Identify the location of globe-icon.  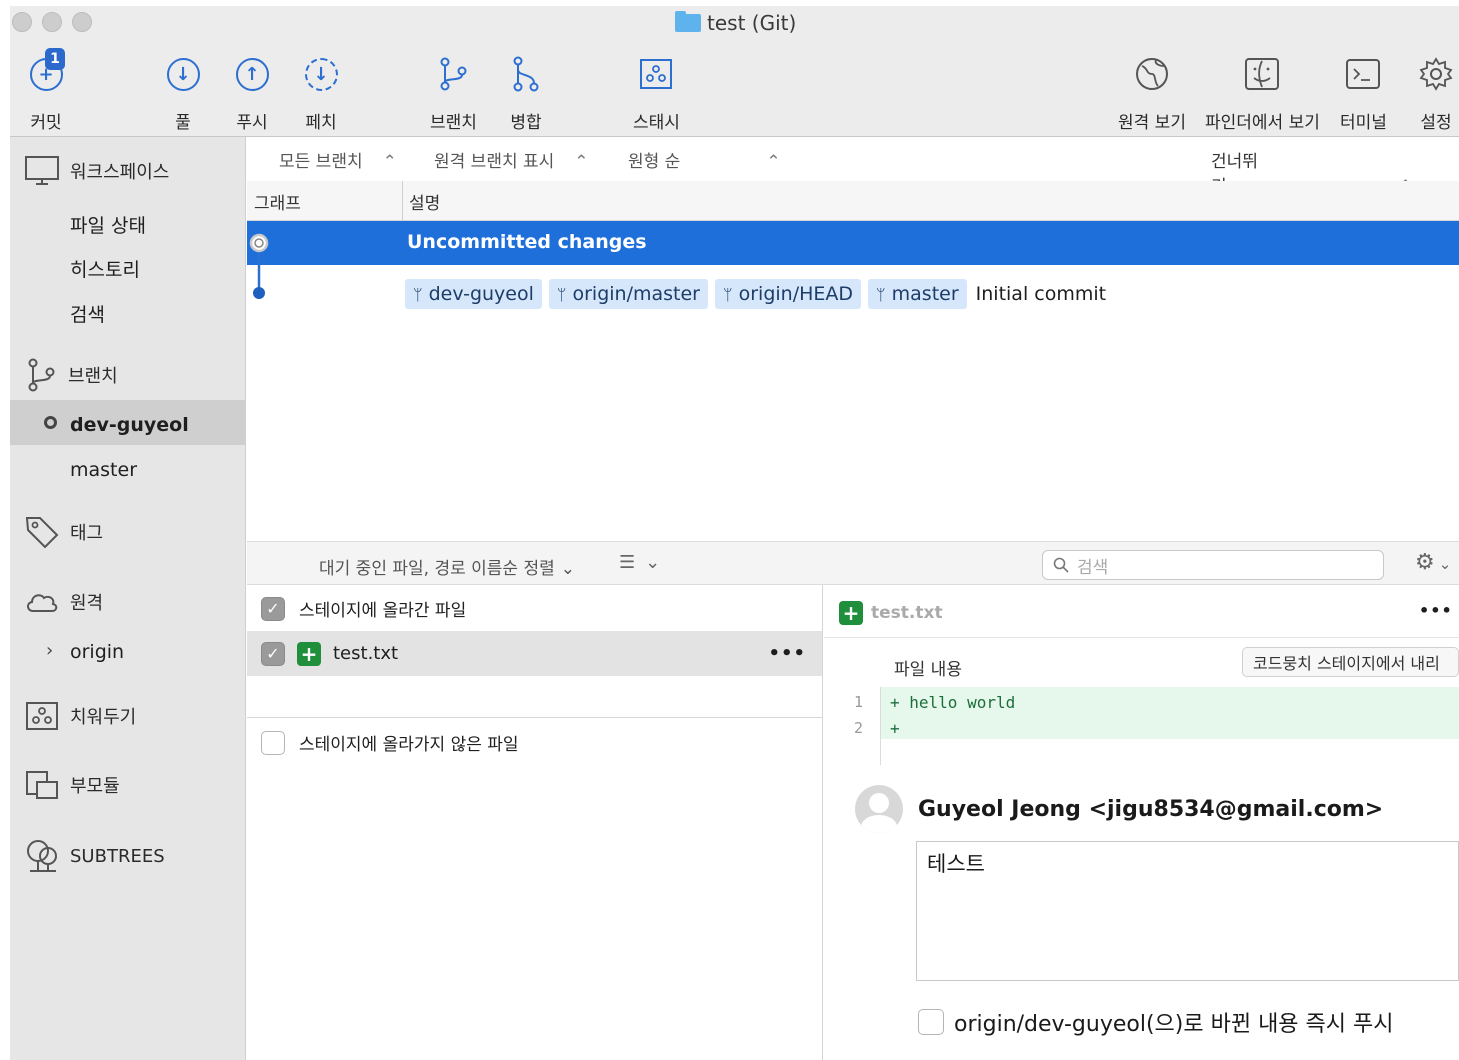
(1151, 74).